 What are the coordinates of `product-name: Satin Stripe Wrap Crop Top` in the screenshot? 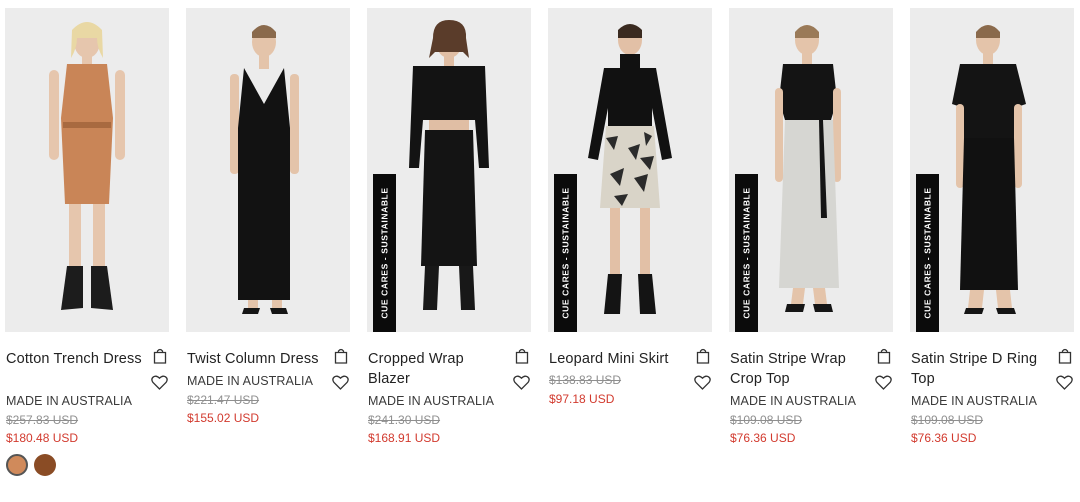 It's located at (799, 369).